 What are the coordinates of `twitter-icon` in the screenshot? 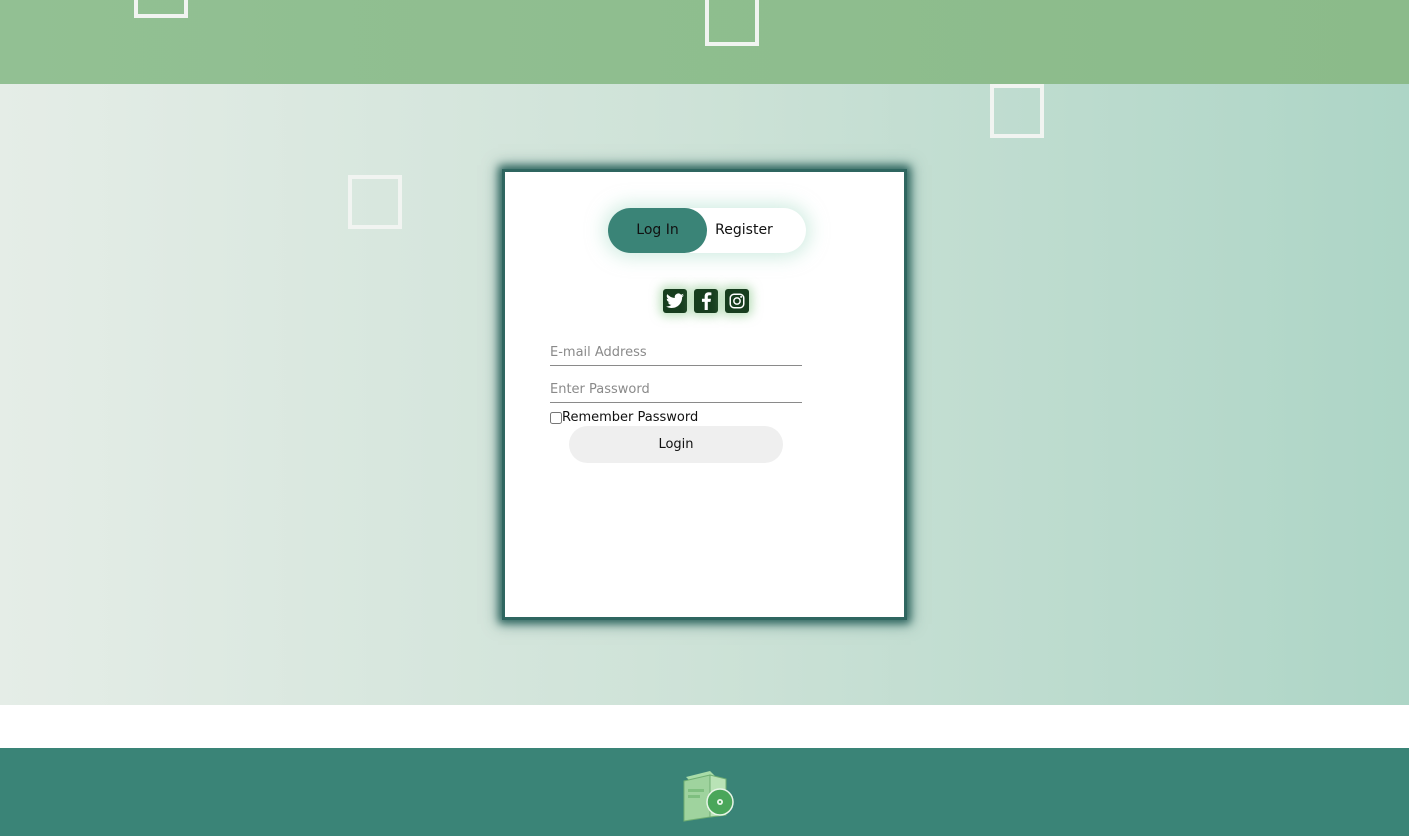 It's located at (675, 301).